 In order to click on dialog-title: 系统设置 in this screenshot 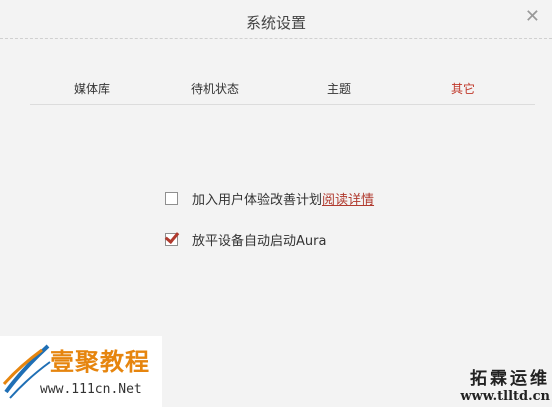, I will do `click(275, 23)`.